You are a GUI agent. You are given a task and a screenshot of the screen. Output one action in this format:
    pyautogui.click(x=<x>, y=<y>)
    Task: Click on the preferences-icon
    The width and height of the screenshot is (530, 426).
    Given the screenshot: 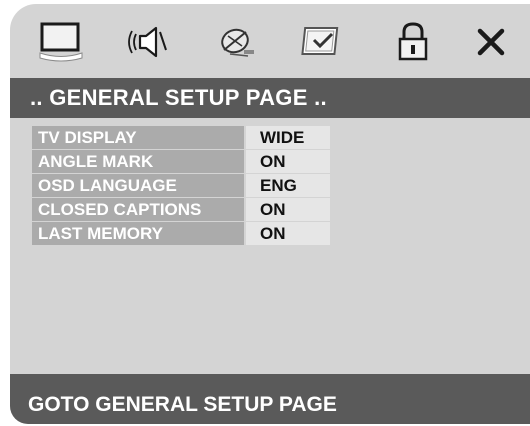 What is the action you would take?
    pyautogui.click(x=323, y=42)
    